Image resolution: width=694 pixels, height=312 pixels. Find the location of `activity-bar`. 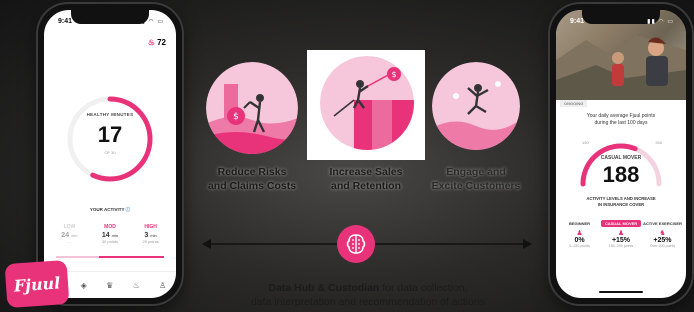

activity-bar is located at coordinates (110, 257).